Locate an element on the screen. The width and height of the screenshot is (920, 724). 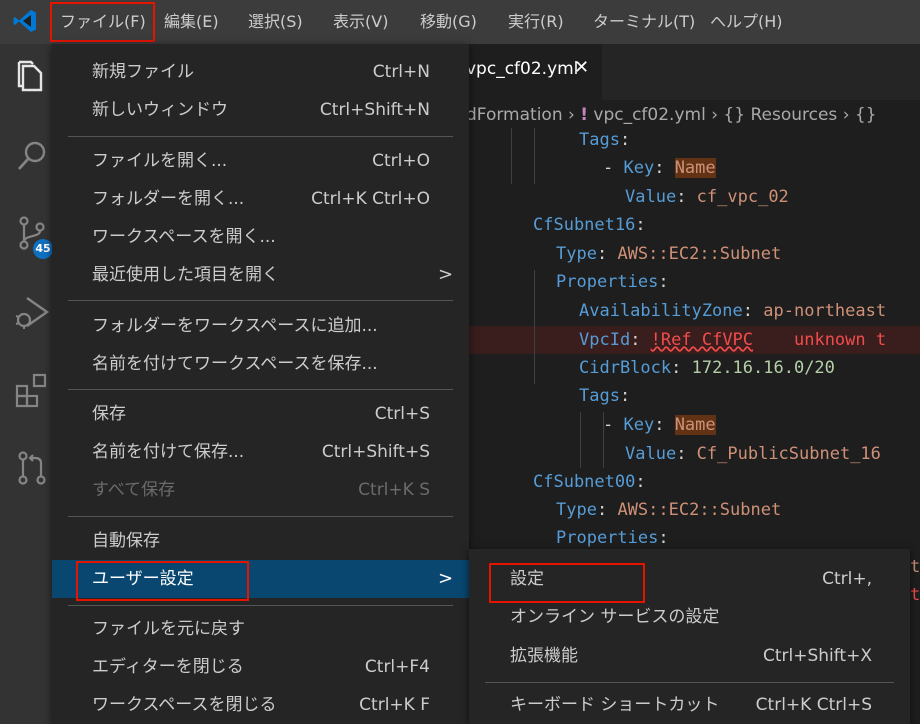
shortcut-new-window: Ctrl+Shift+N is located at coordinates (374, 110).